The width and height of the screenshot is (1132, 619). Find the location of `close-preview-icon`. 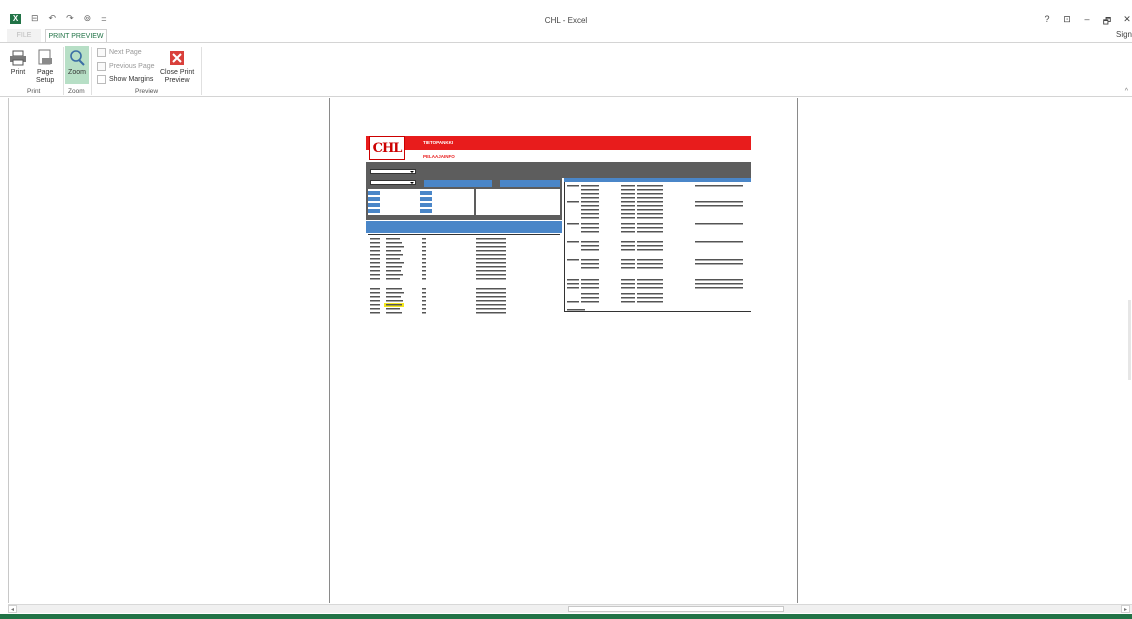

close-preview-icon is located at coordinates (177, 58).